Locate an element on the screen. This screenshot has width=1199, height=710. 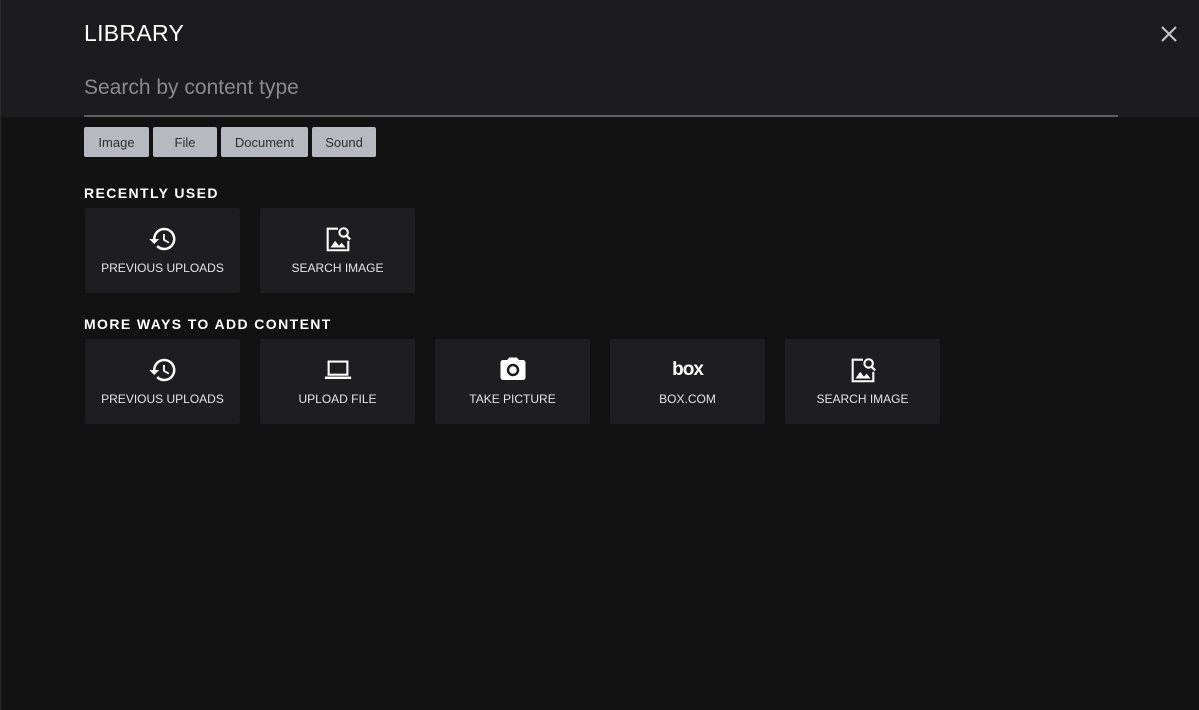
recently-used-heading: RECENTLY USED is located at coordinates (151, 193).